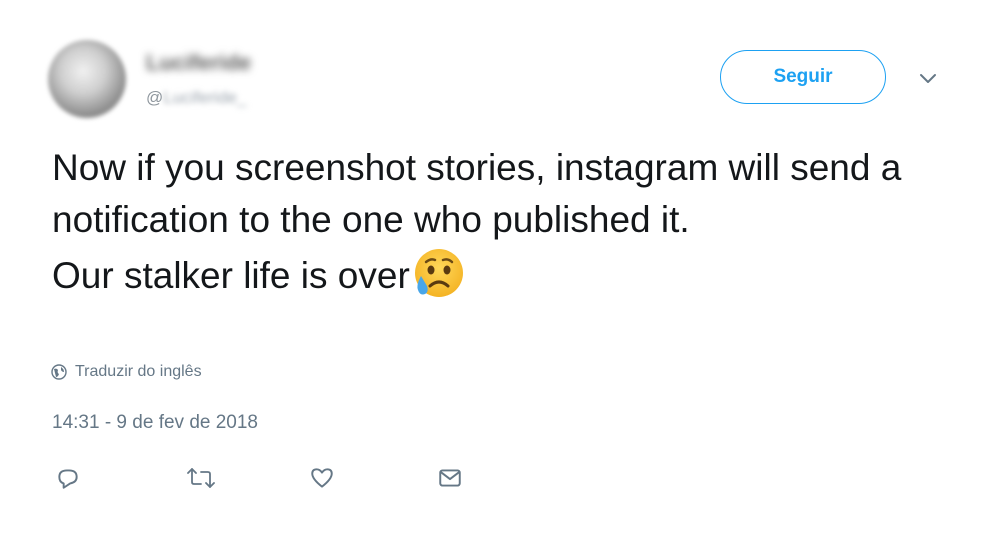 The height and width of the screenshot is (536, 984). I want to click on translate-link: Traduzir do inglês, so click(126, 372).